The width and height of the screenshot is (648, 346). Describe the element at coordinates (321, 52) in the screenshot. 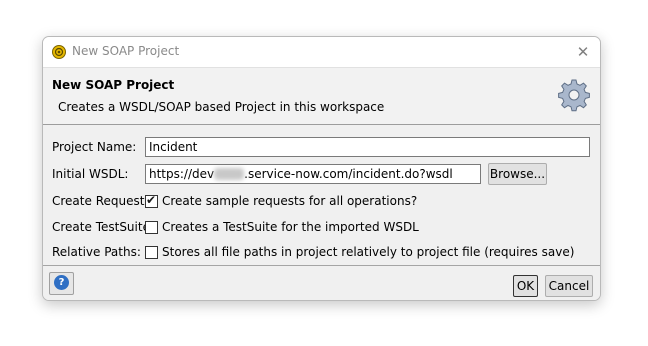

I see `title-bar: New SOAP Project ✕` at that location.